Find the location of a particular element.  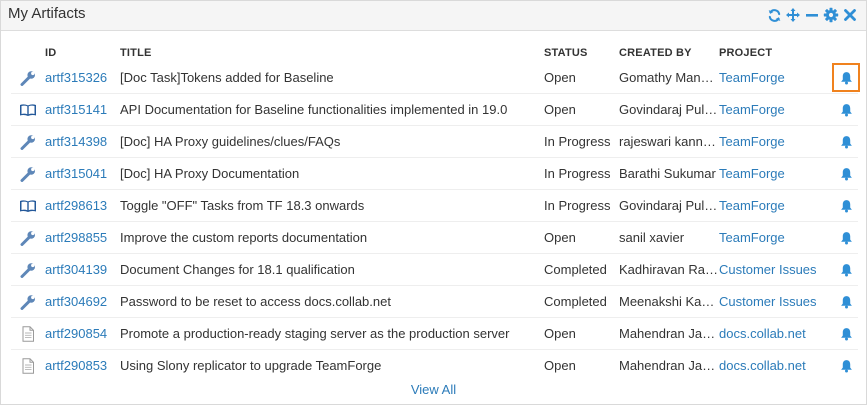

minimize-icon is located at coordinates (812, 15).